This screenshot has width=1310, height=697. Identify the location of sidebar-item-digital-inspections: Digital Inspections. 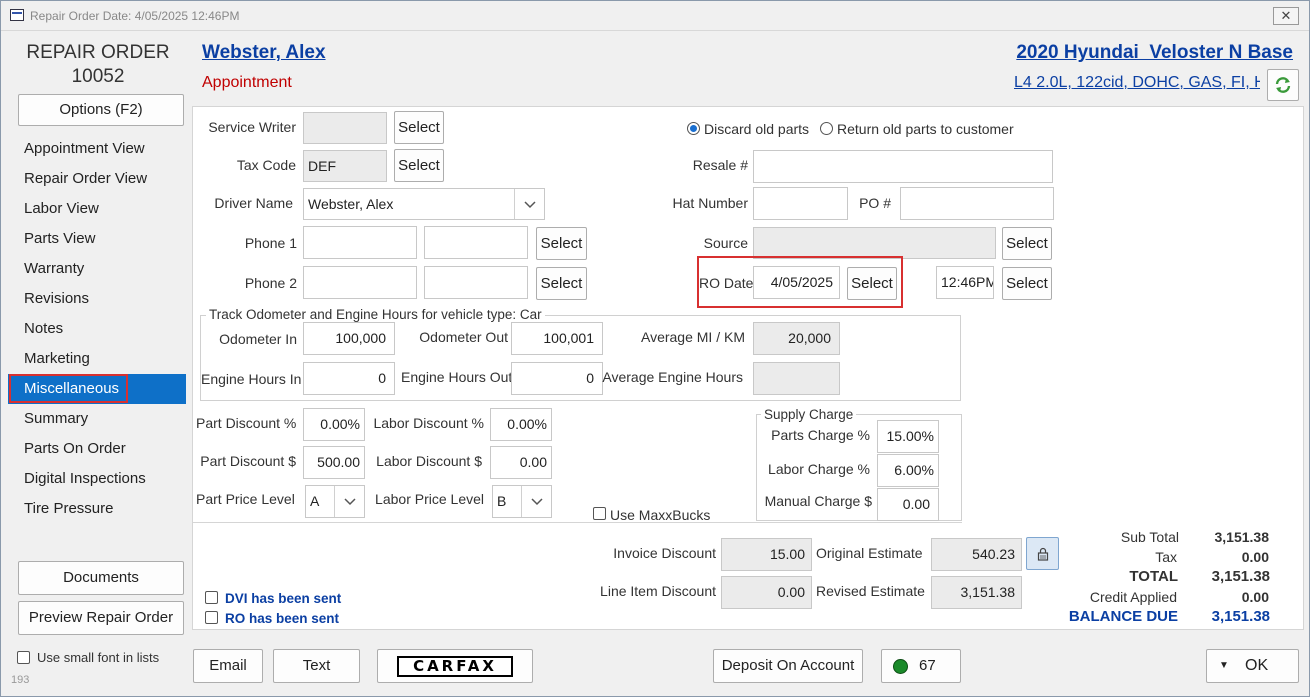
(97, 479).